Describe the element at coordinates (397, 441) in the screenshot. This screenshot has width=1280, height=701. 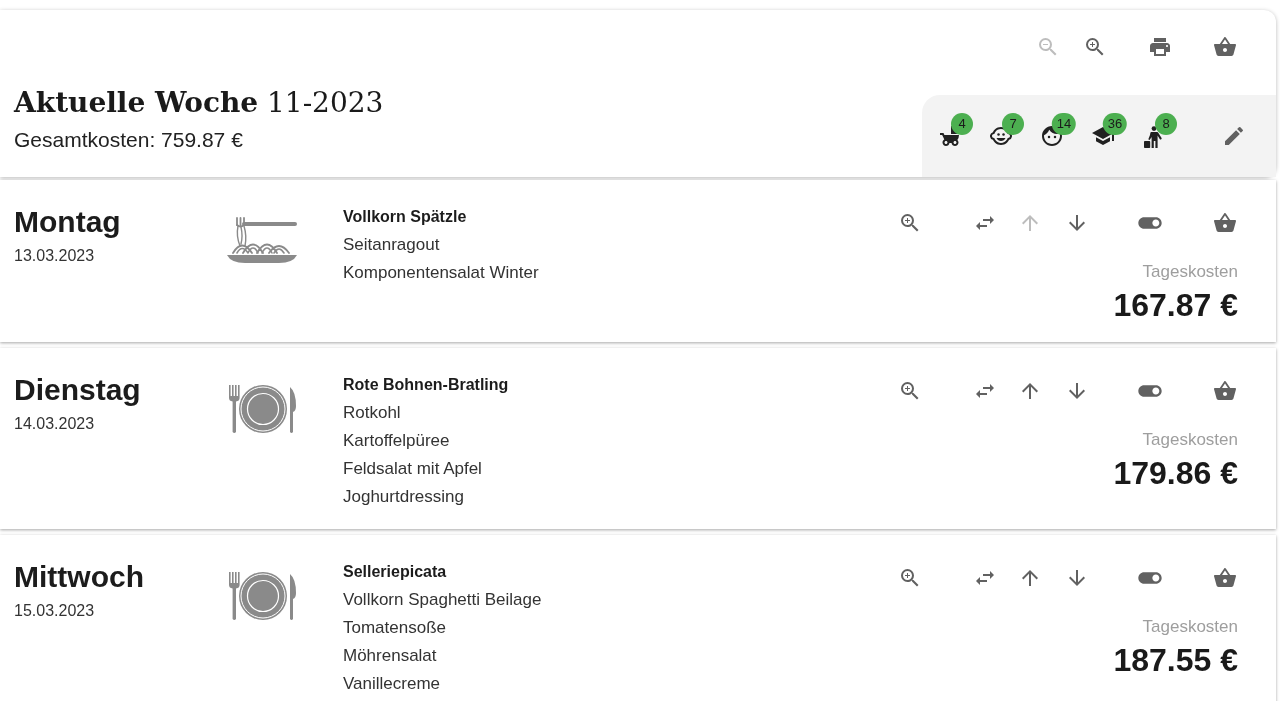
I see `side-dish: Kartoffelpüree` at that location.